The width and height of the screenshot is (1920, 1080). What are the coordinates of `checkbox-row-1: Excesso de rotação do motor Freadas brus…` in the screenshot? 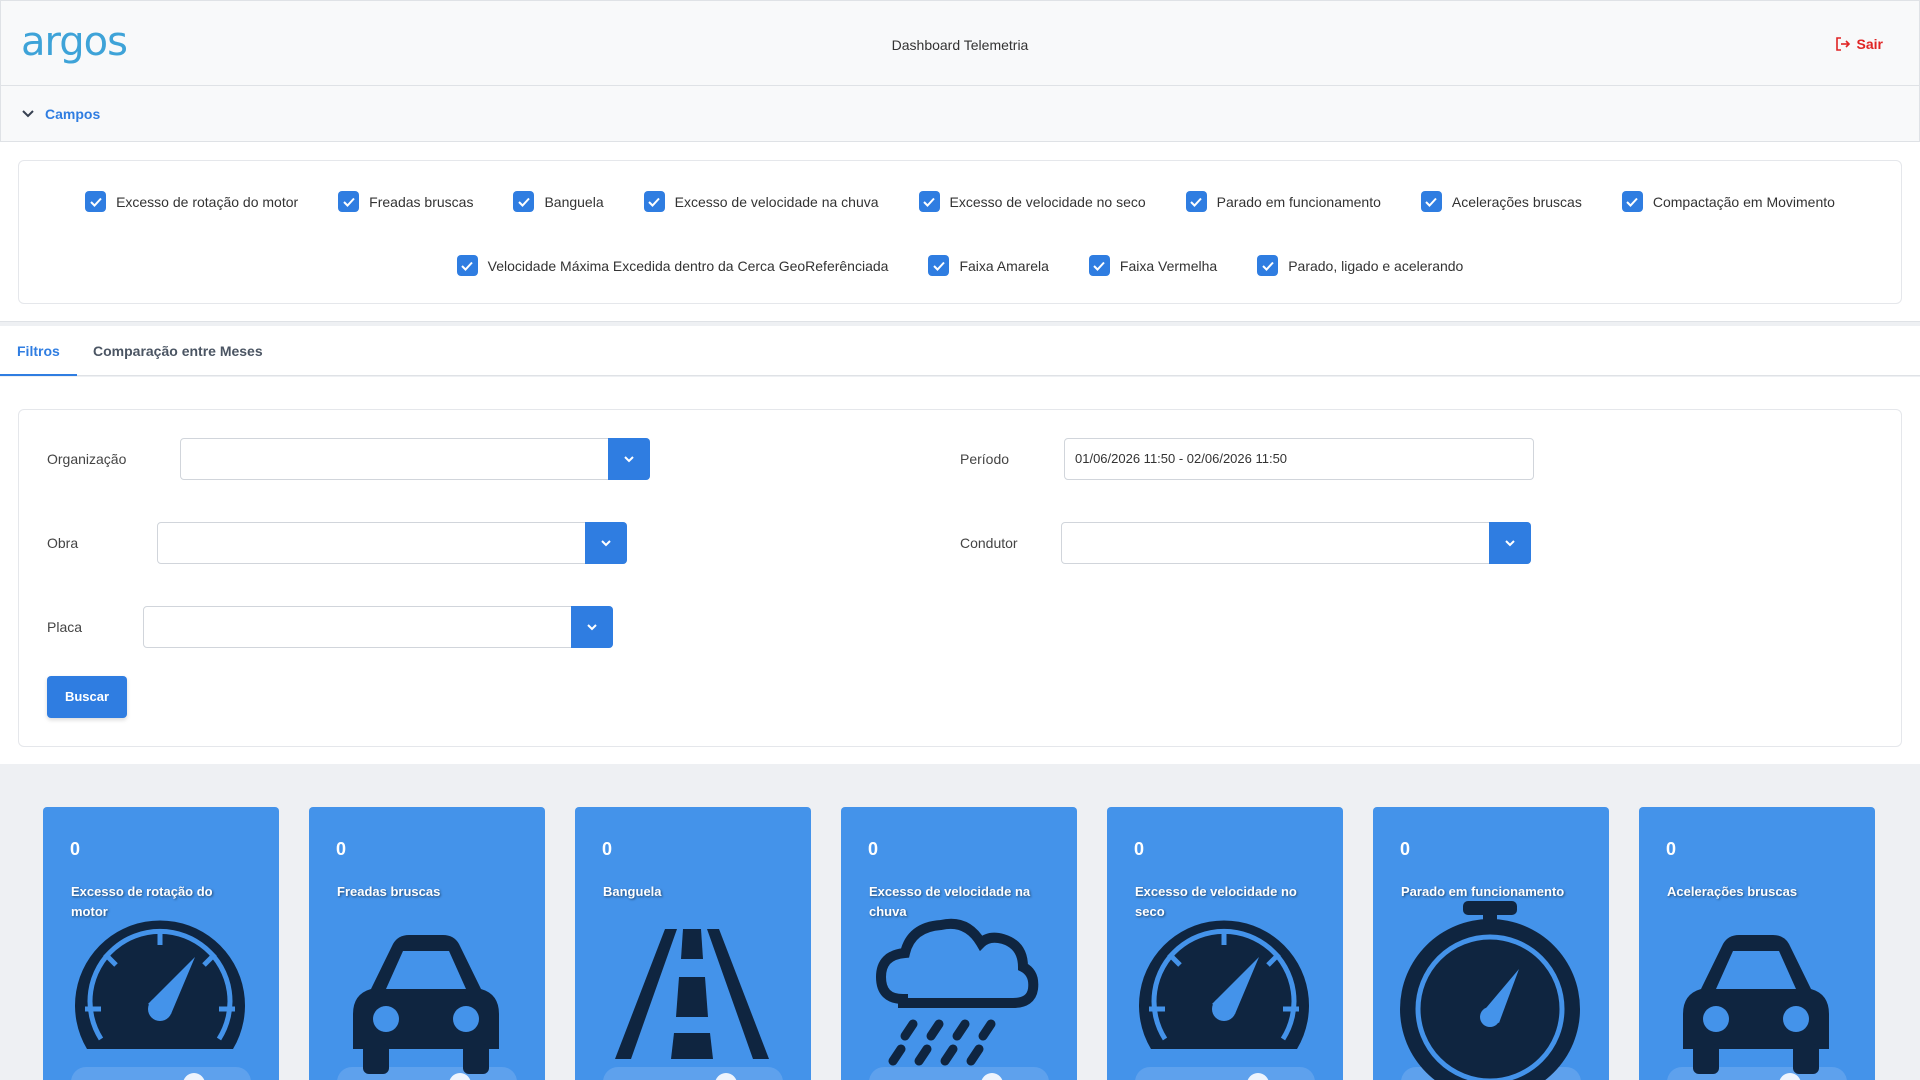 It's located at (960, 201).